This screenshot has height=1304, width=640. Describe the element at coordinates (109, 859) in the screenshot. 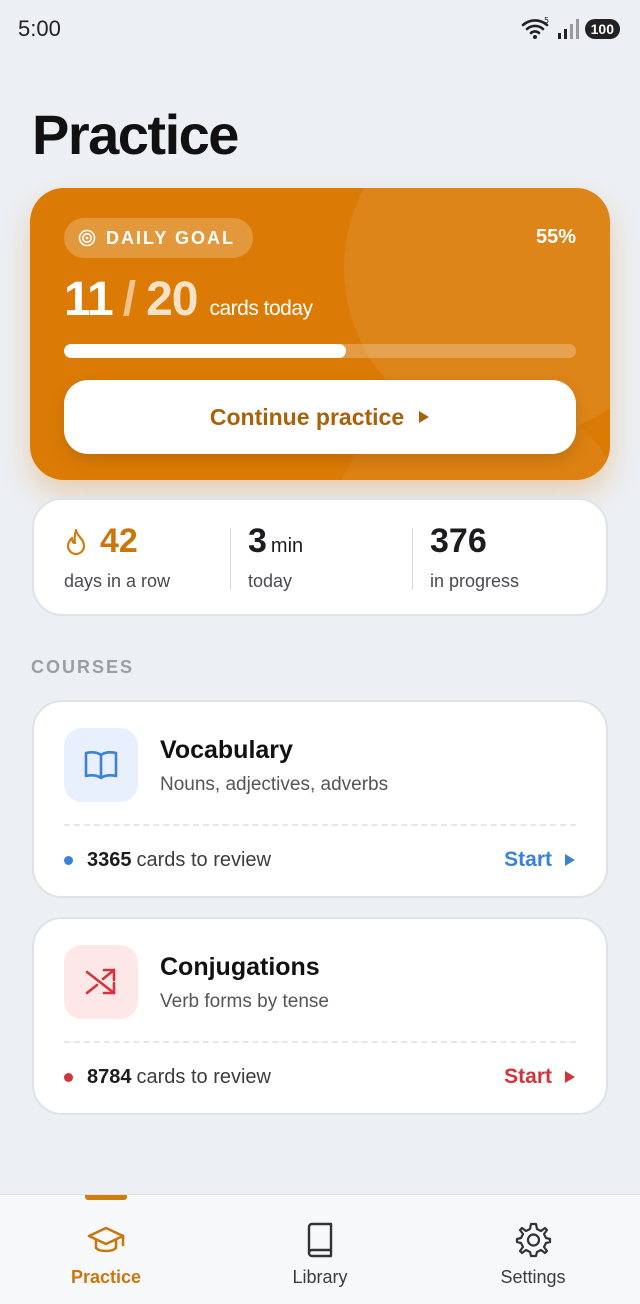

I see `review-count: 3365` at that location.